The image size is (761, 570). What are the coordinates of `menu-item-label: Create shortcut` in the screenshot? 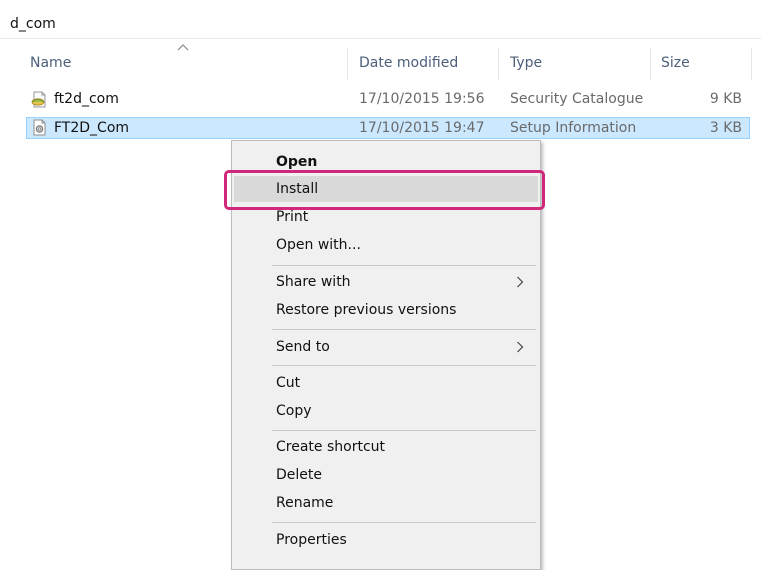 It's located at (331, 447).